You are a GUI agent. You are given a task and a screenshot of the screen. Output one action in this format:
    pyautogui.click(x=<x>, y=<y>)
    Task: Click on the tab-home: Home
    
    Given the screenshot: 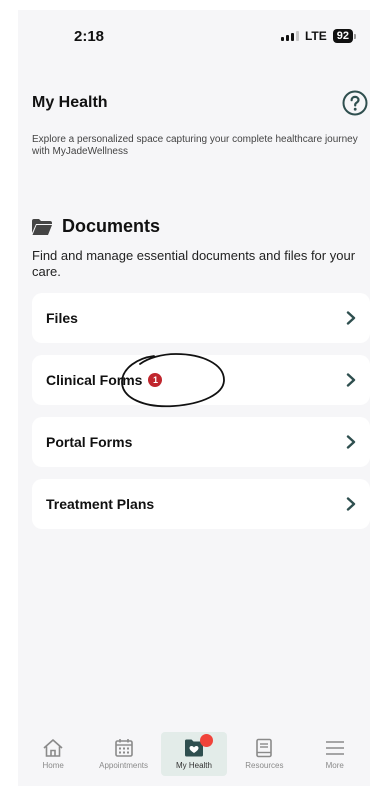 What is the action you would take?
    pyautogui.click(x=53, y=754)
    